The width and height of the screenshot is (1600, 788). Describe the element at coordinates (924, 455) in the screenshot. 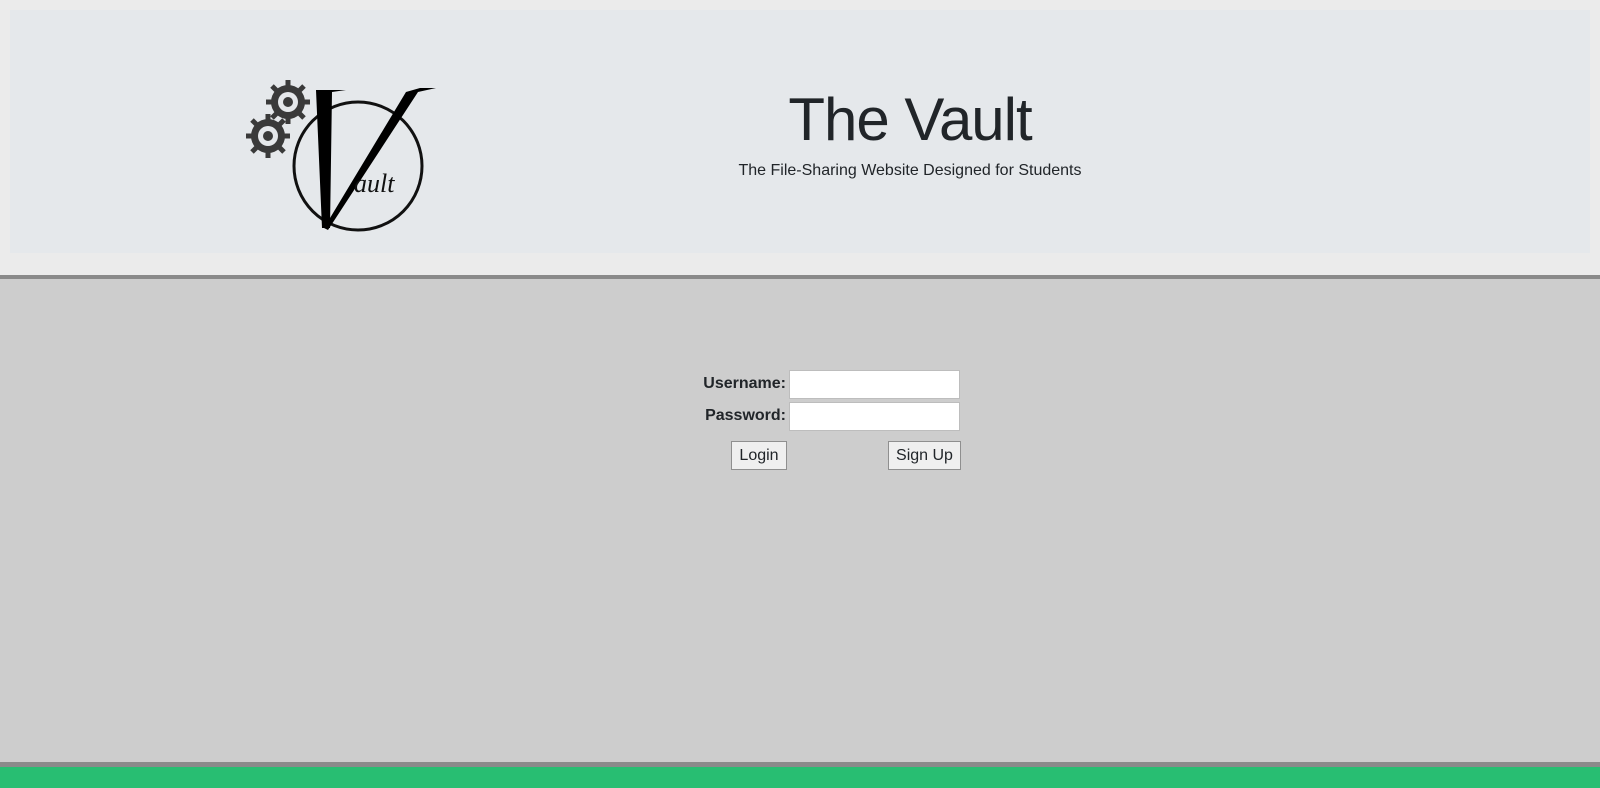

I see `sign-up-button: Sign Up` at that location.